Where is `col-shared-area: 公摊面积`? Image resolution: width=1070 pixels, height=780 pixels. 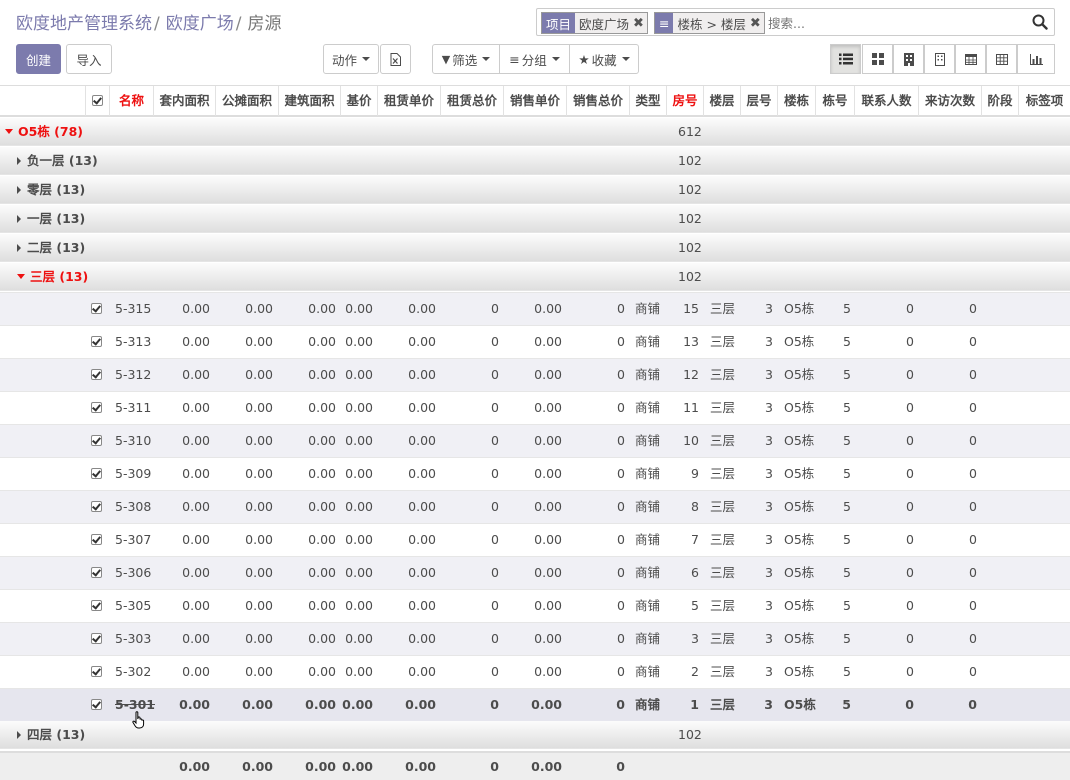 col-shared-area: 公摊面积 is located at coordinates (247, 101).